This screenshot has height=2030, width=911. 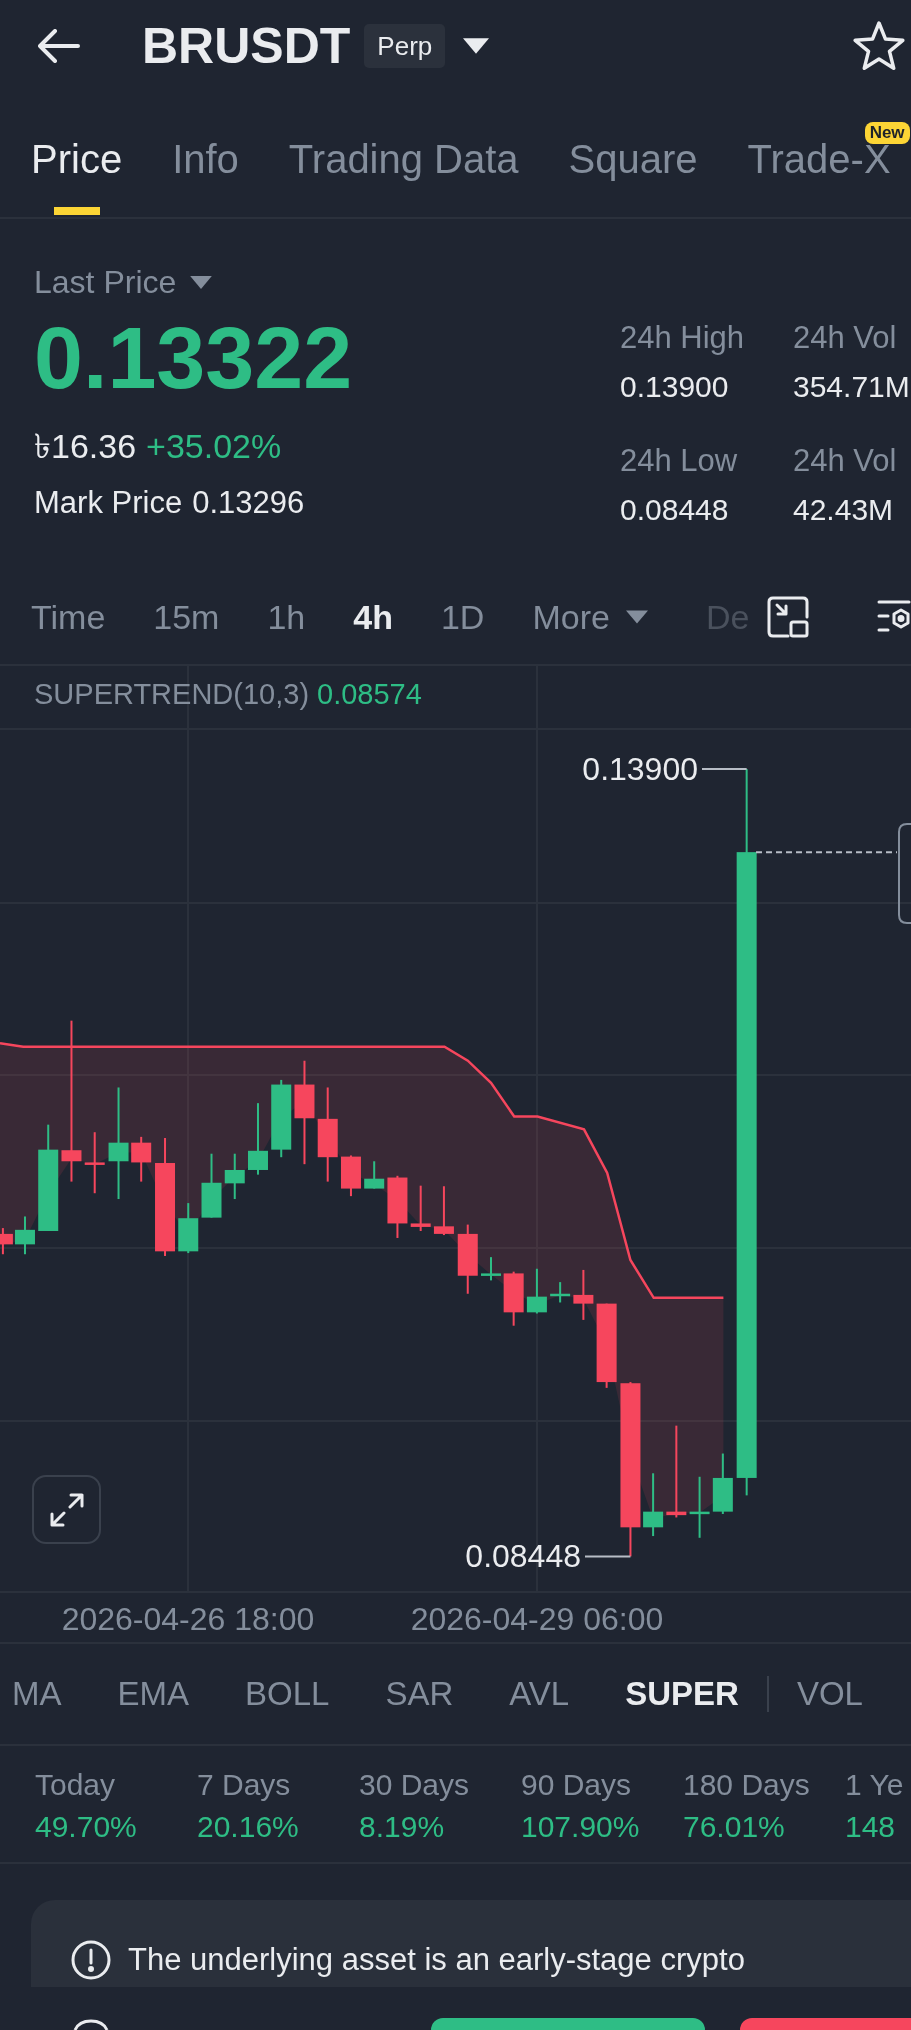 I want to click on fullscreen-button, so click(x=66, y=1509).